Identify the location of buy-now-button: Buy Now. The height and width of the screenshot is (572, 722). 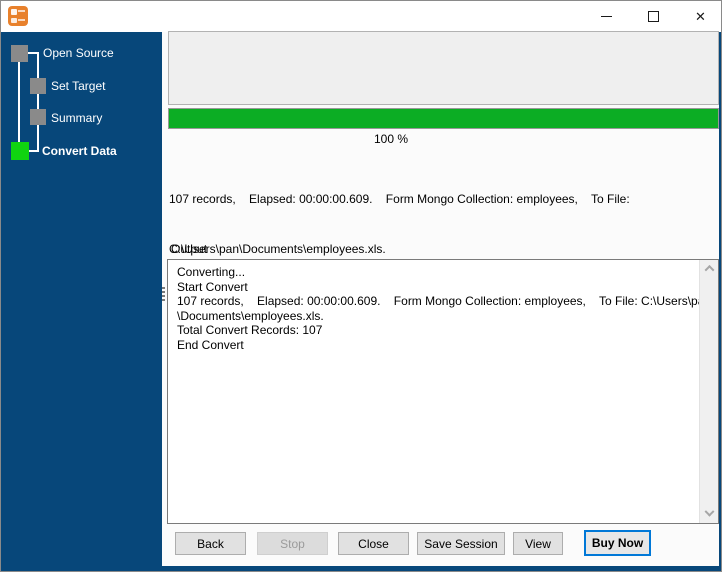
(617, 543).